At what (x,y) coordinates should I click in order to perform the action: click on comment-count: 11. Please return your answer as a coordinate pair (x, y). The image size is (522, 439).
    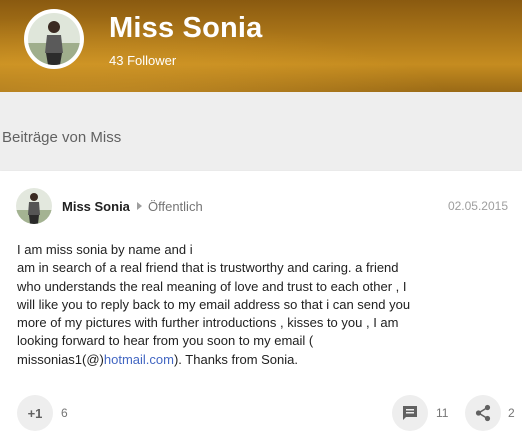
    Looking at the image, I should click on (442, 413).